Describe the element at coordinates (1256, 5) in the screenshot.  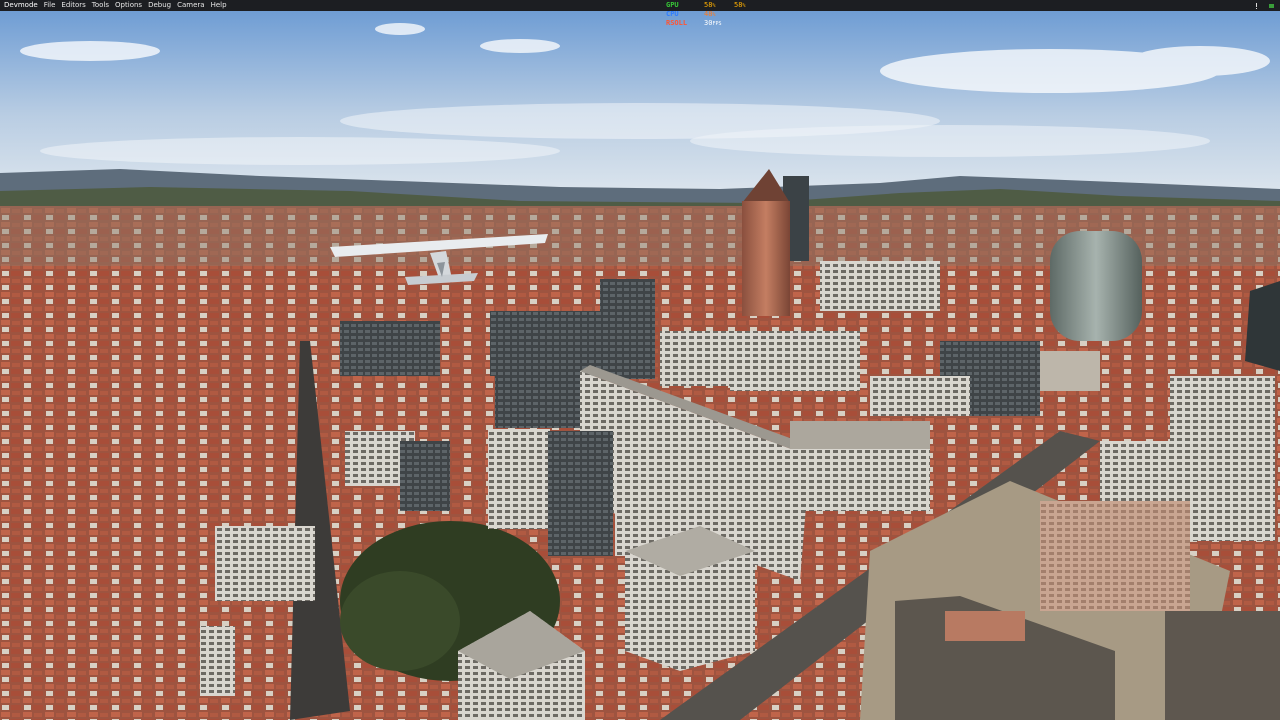
I see `info-icon` at that location.